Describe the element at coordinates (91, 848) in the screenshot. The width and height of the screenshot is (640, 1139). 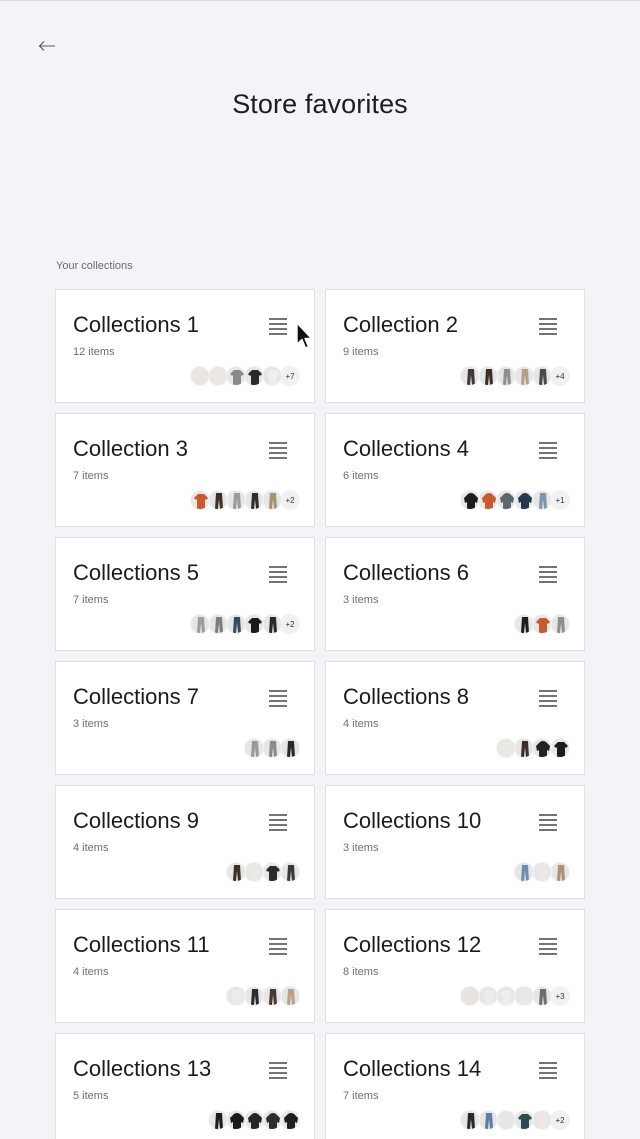
I see `collection-item-count: 4 items` at that location.